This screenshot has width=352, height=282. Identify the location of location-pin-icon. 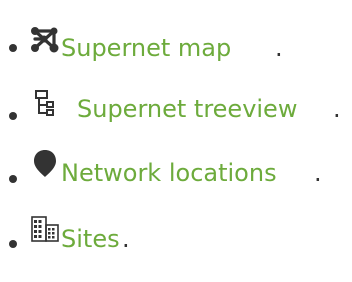
(45, 163).